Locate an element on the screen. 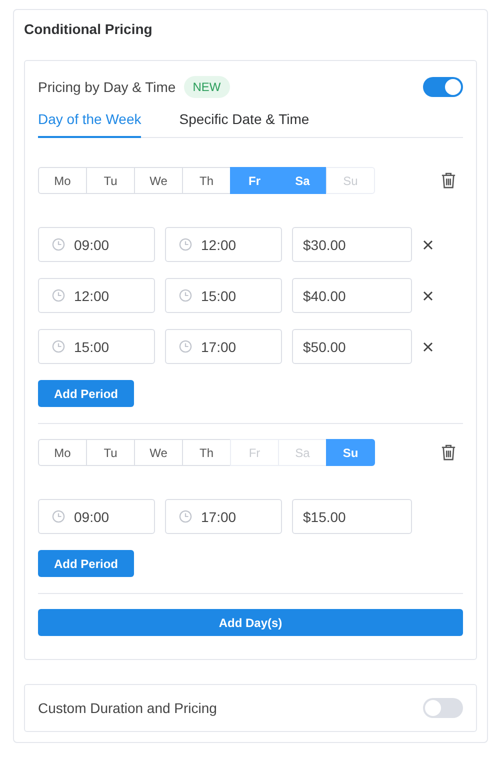  start-time-field: 15:00 is located at coordinates (96, 346).